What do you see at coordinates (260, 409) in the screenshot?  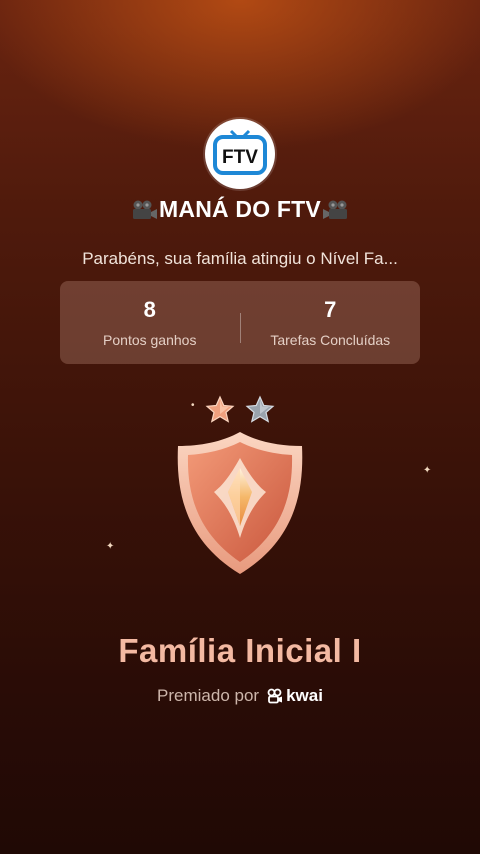 I see `silver-star-icon` at bounding box center [260, 409].